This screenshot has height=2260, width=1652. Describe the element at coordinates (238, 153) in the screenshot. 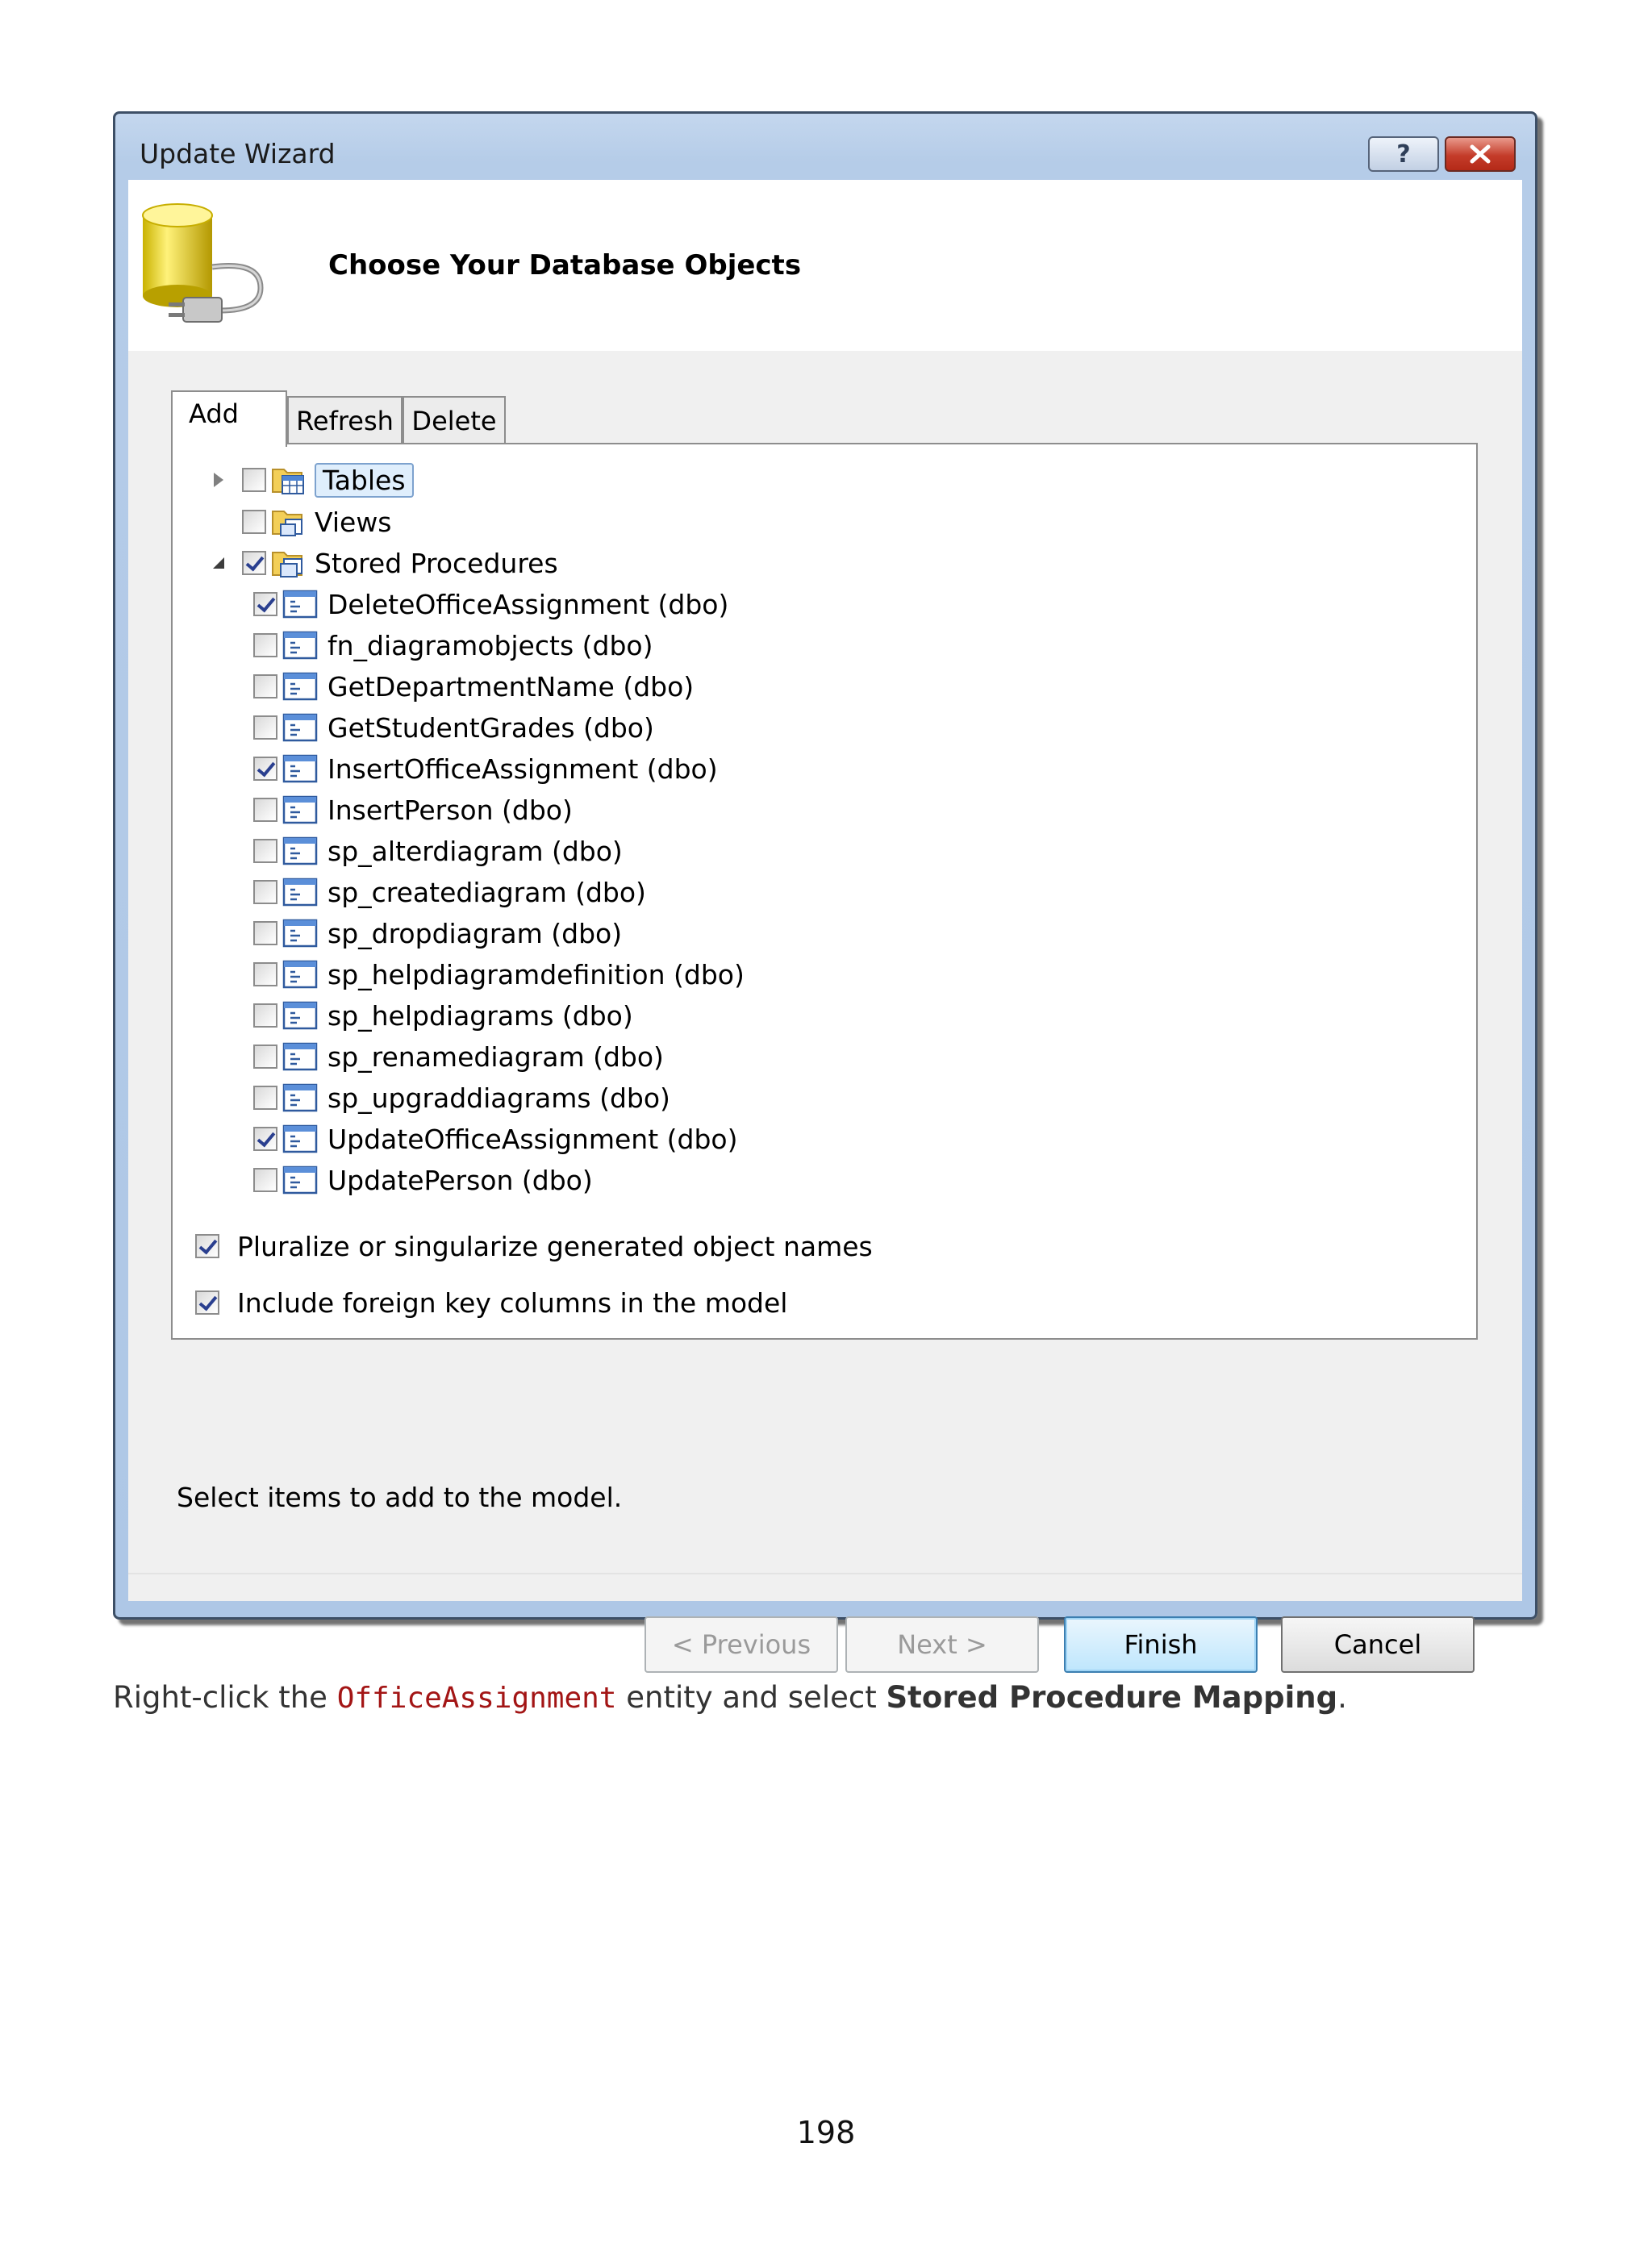

I see `window-title: Update Wizard` at that location.